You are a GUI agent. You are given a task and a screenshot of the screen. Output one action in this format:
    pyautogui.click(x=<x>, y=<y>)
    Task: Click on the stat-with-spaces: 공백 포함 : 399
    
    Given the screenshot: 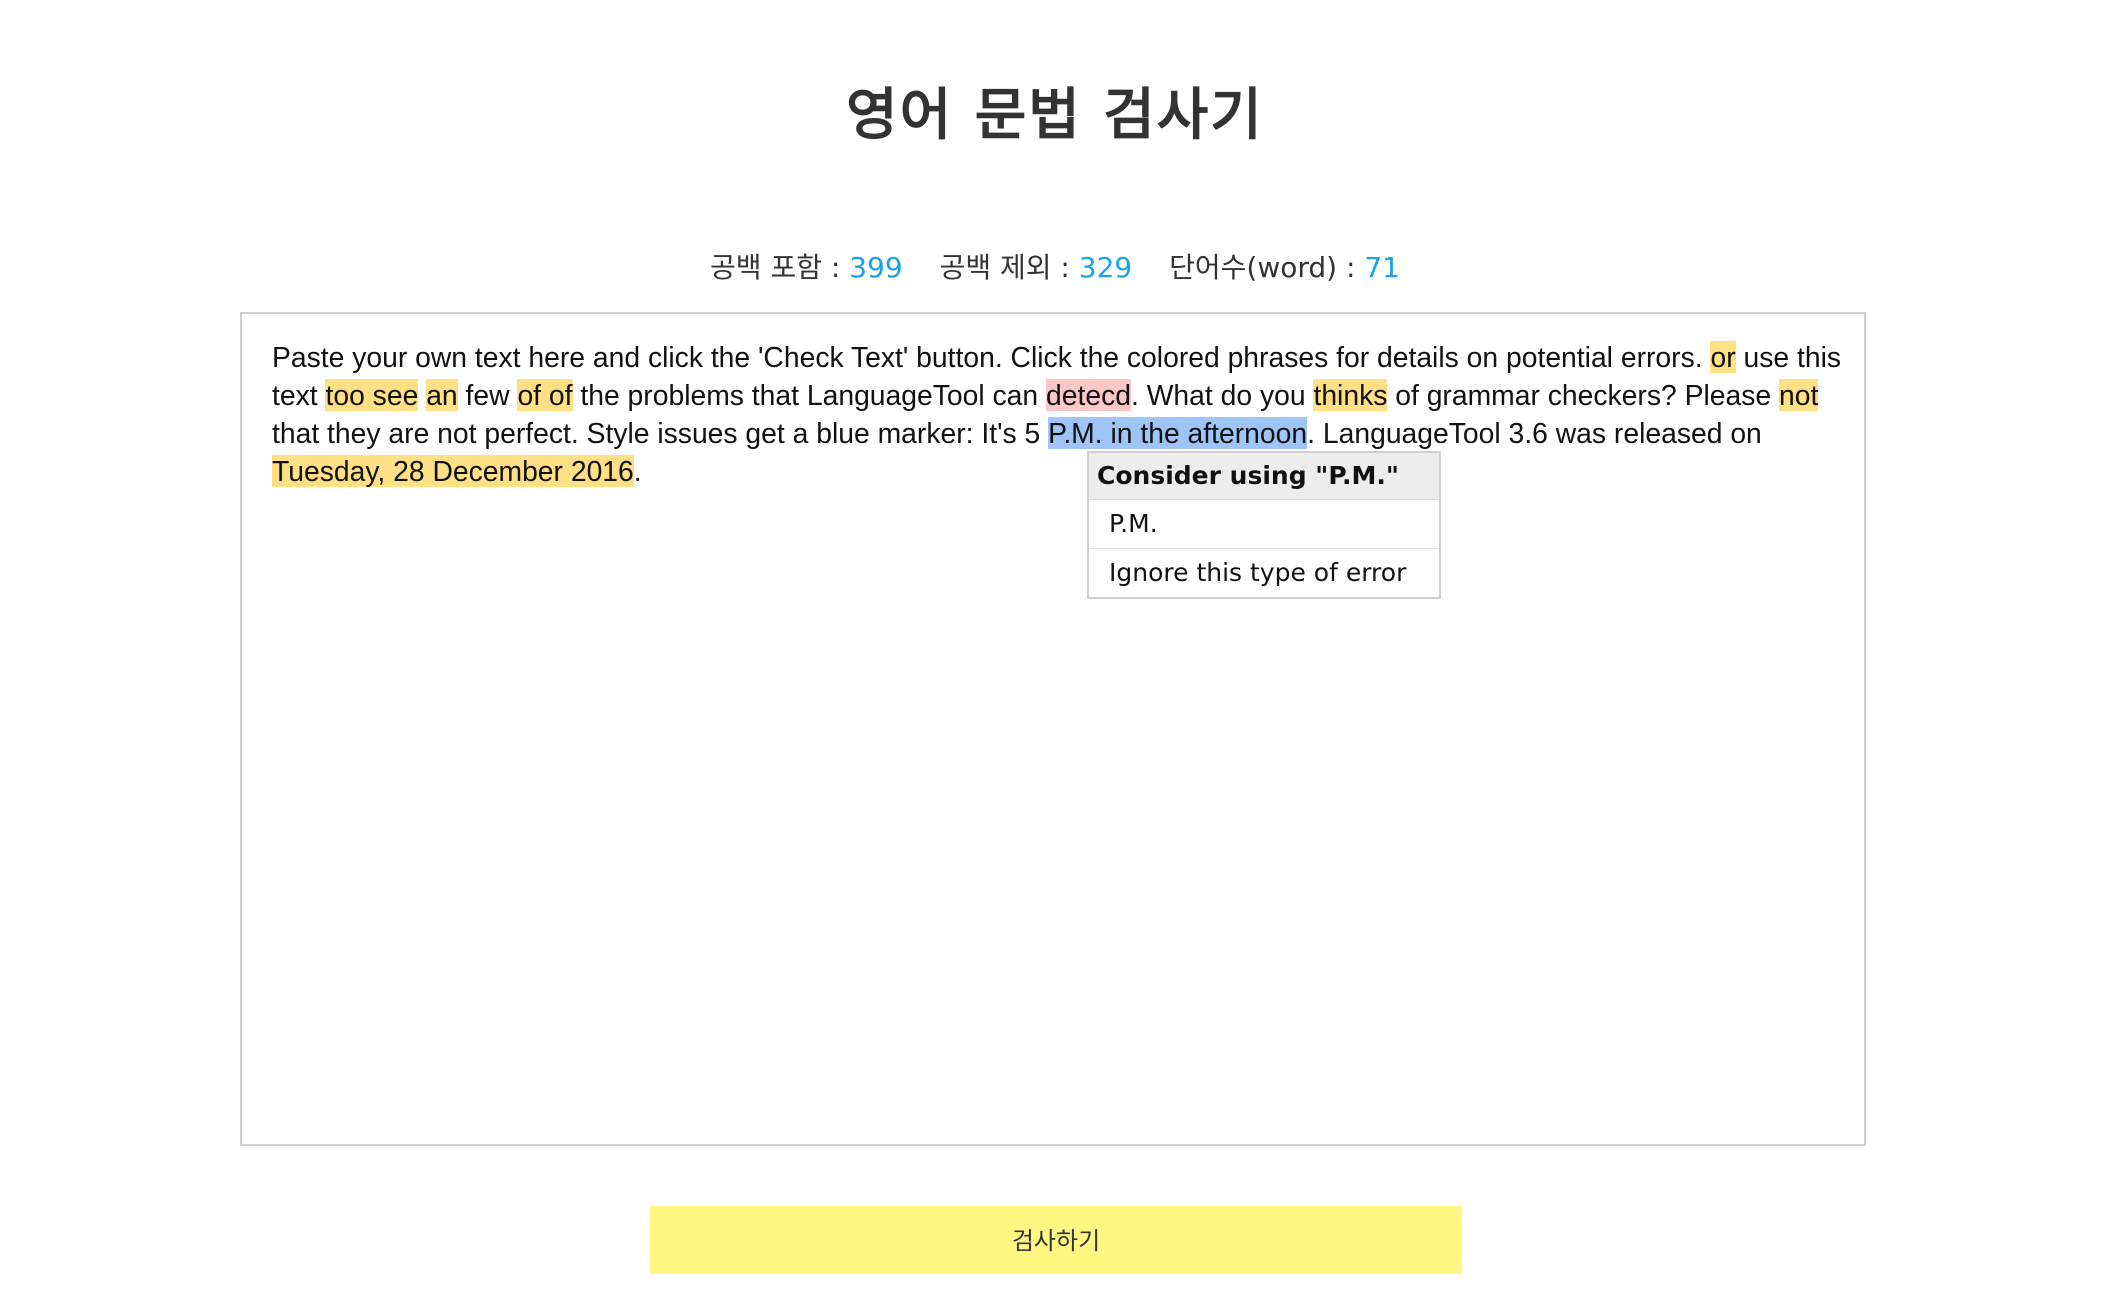 What is the action you would take?
    pyautogui.click(x=806, y=266)
    